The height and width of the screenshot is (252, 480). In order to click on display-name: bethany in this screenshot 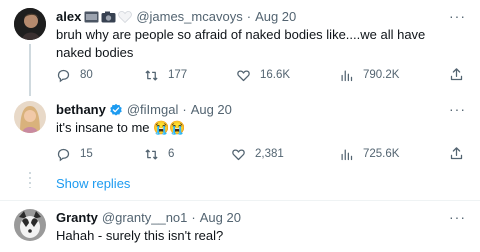, I will do `click(81, 110)`.